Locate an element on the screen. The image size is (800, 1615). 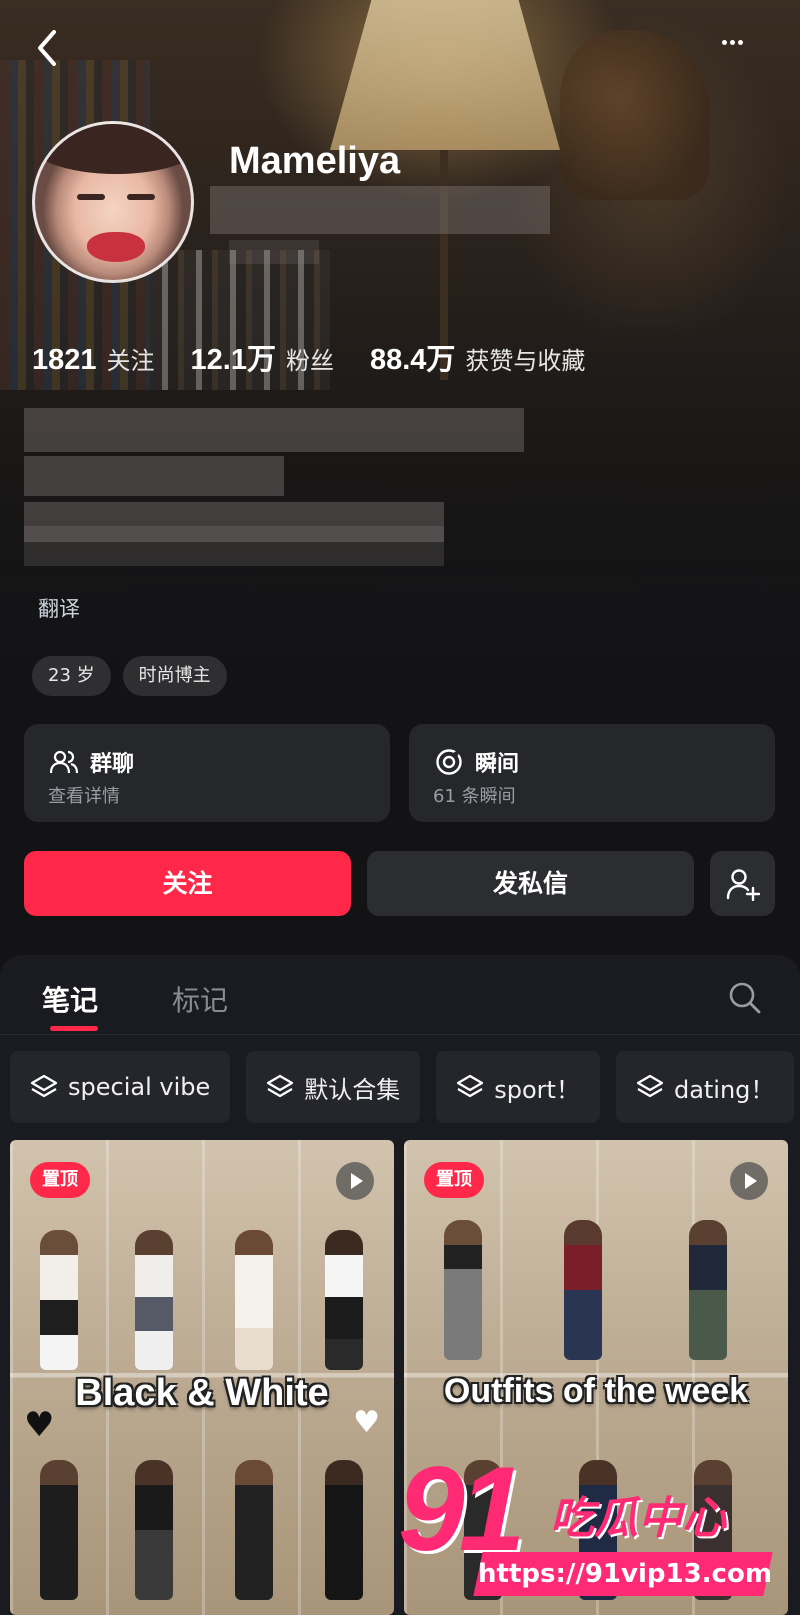
group-chat-title: 群聊 is located at coordinates (92, 762).